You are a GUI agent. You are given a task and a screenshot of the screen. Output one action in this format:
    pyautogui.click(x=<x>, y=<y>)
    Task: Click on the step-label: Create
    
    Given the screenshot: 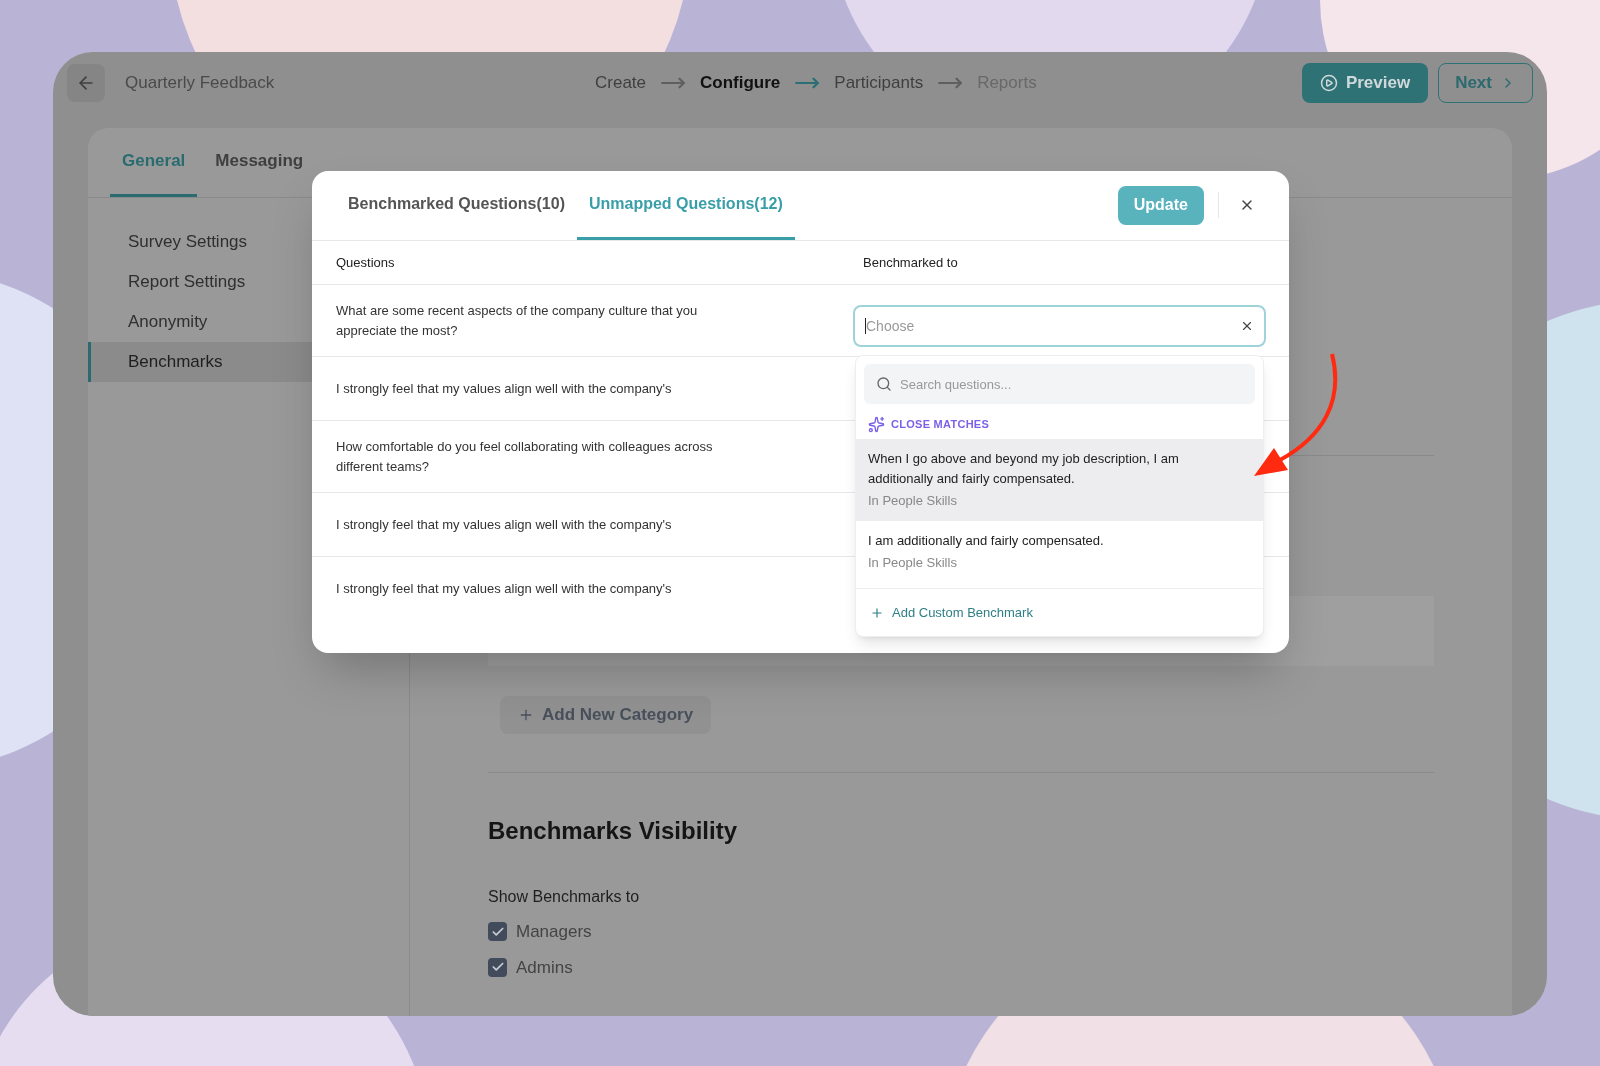 What is the action you would take?
    pyautogui.click(x=621, y=83)
    